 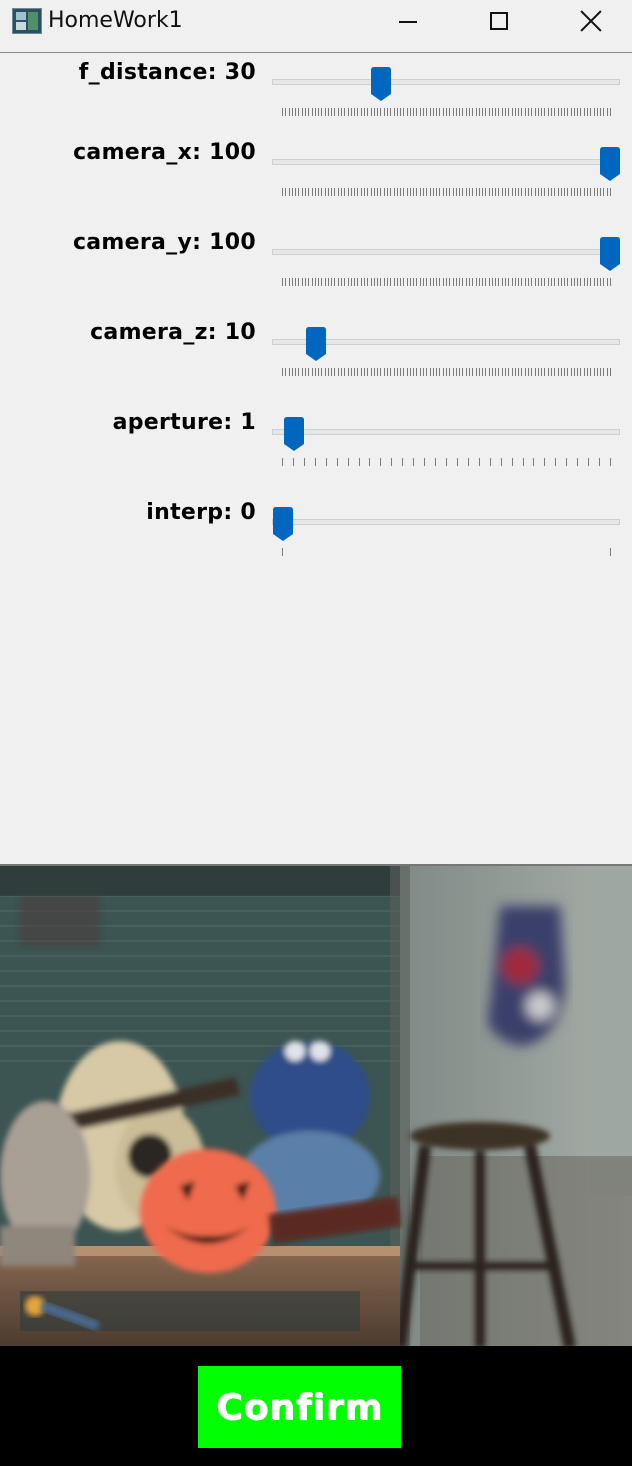 I want to click on maximize-button, so click(x=499, y=21).